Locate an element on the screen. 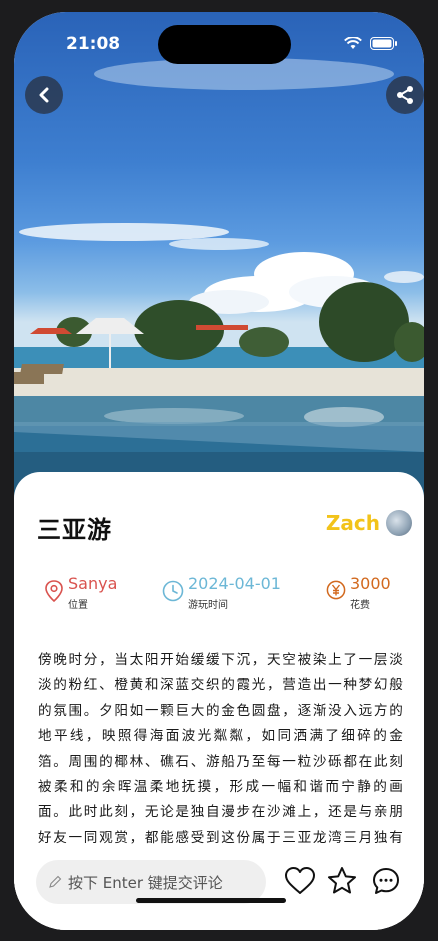 Image resolution: width=438 pixels, height=941 pixels. cost-value: 3000 is located at coordinates (370, 583).